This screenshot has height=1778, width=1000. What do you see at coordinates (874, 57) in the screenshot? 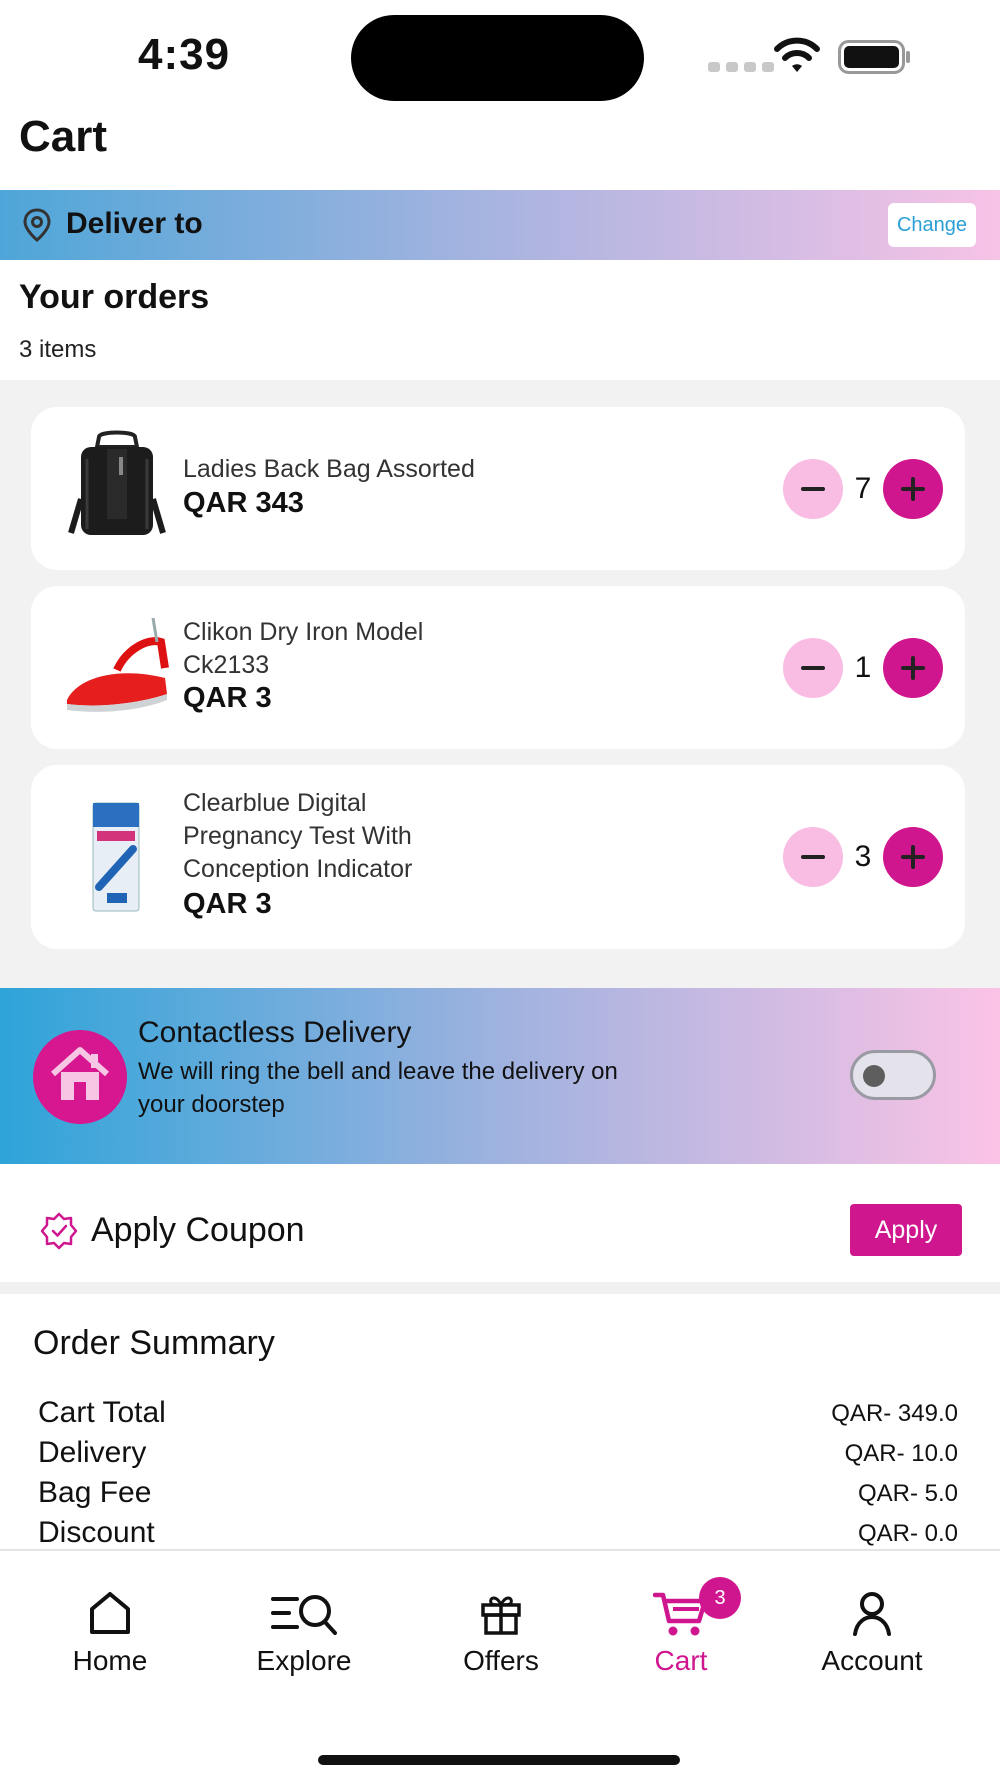
I see `battery-icon` at bounding box center [874, 57].